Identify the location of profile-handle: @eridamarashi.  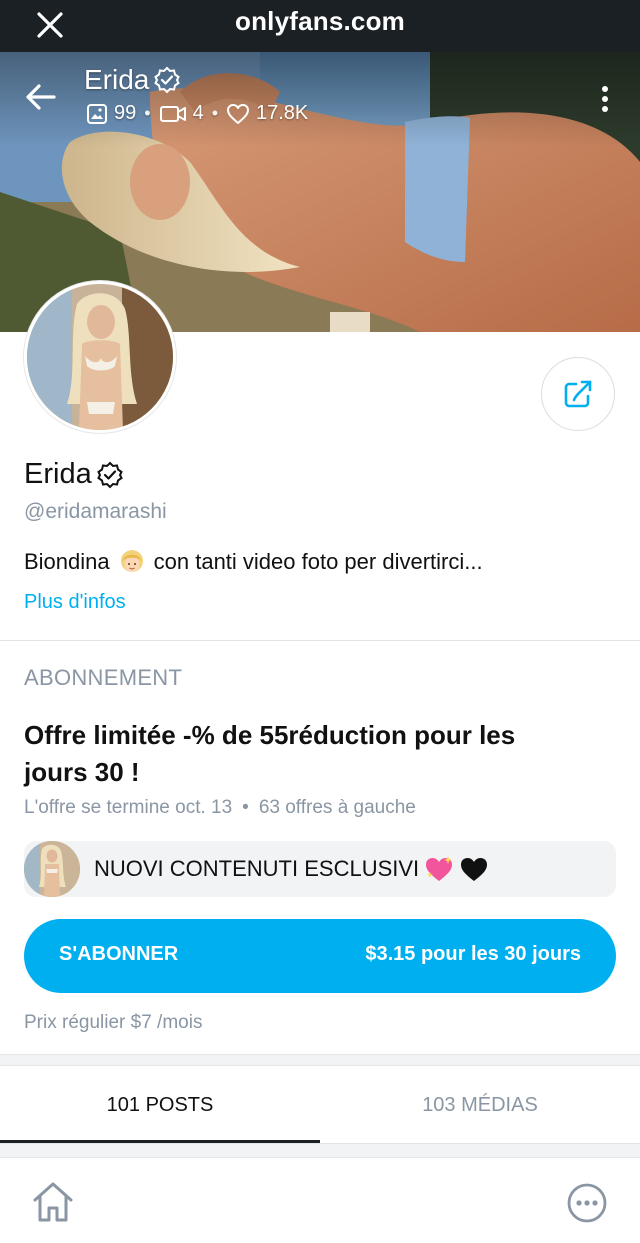
(95, 511).